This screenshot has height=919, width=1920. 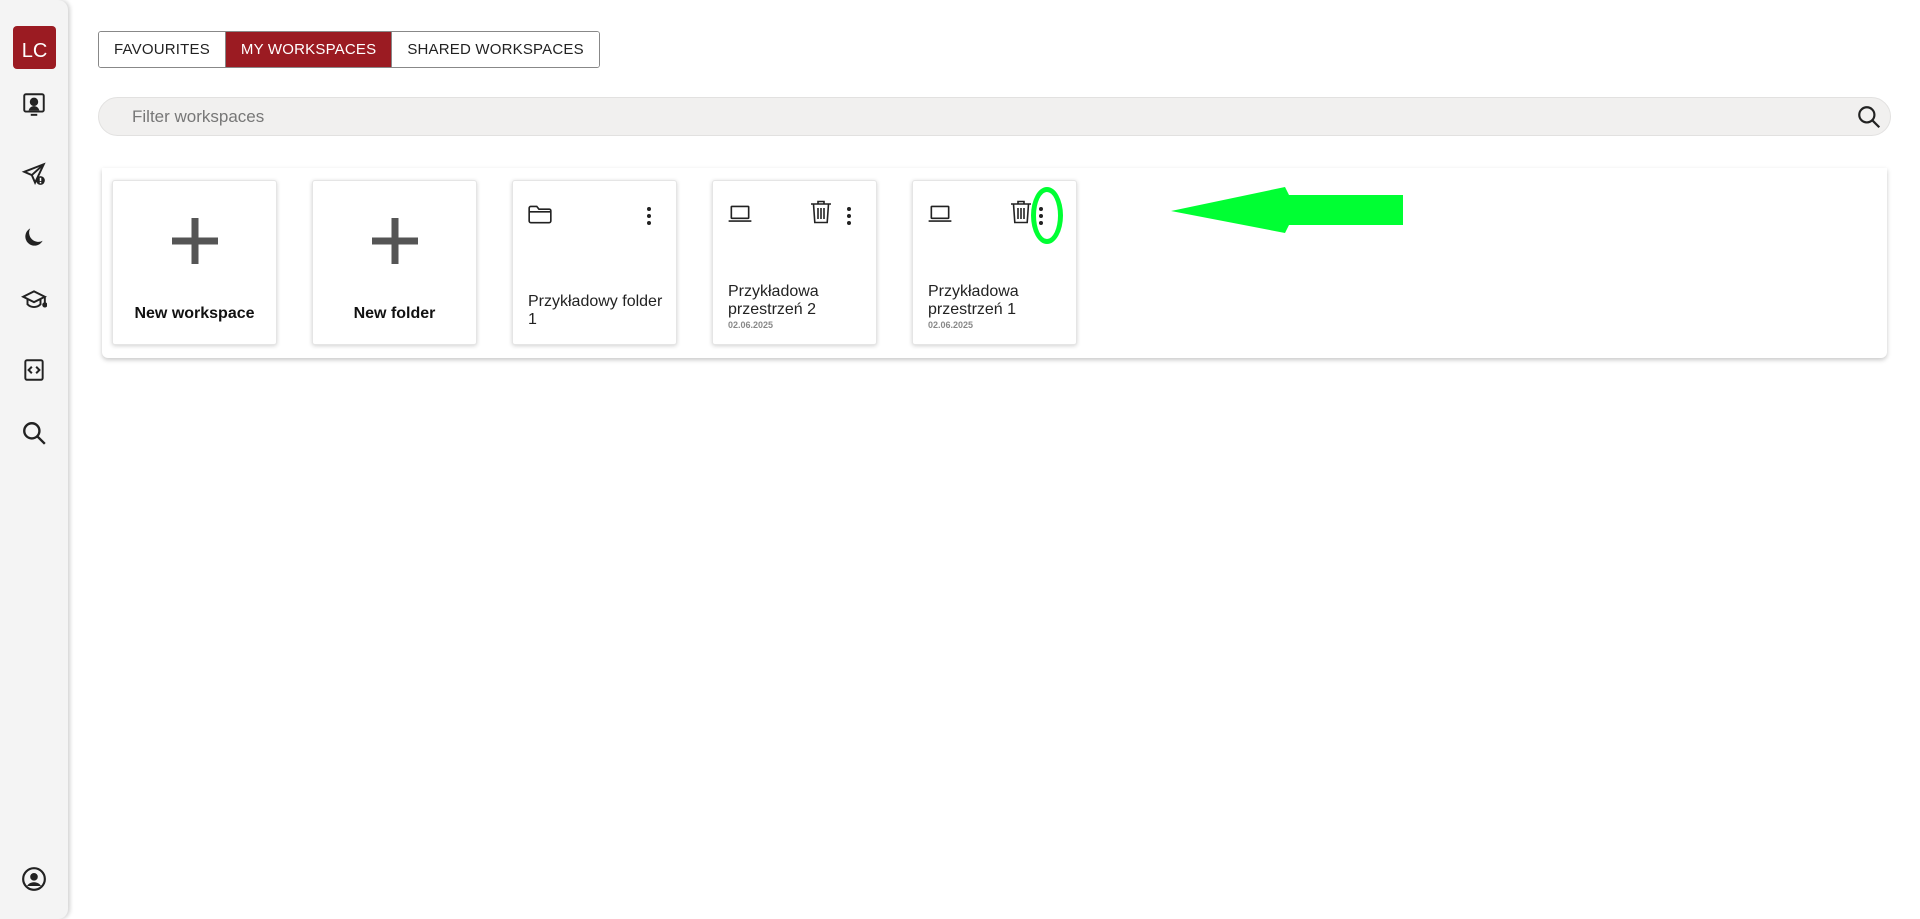 What do you see at coordinates (773, 300) in the screenshot?
I see `card-title: Przykładowa przestrzeń 2` at bounding box center [773, 300].